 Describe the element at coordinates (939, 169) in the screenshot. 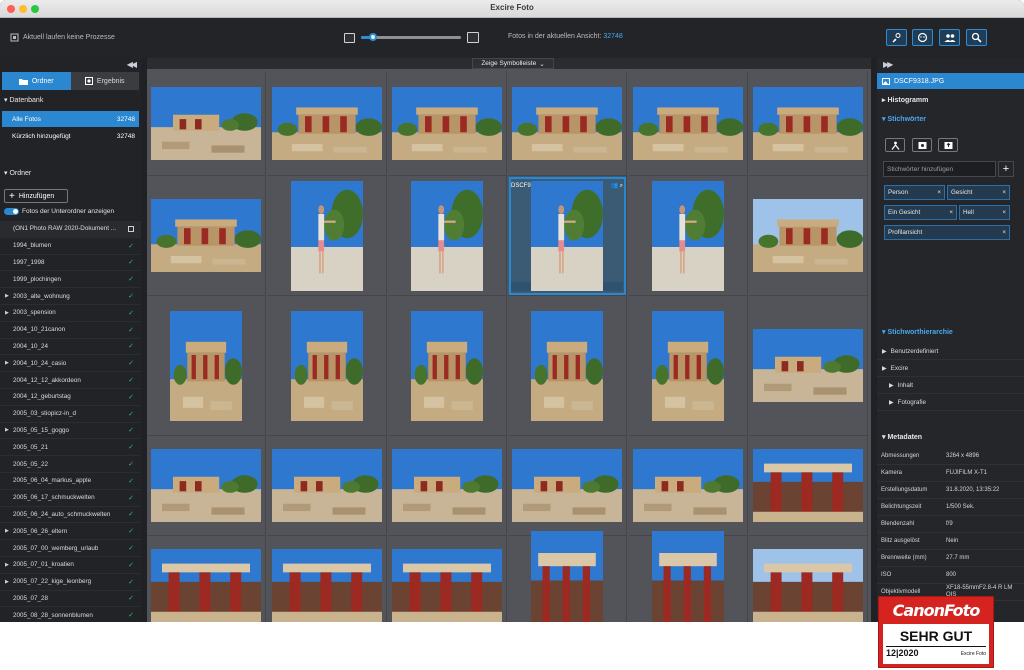

I see `keyword-input: Stichwörter hinzufügen` at that location.